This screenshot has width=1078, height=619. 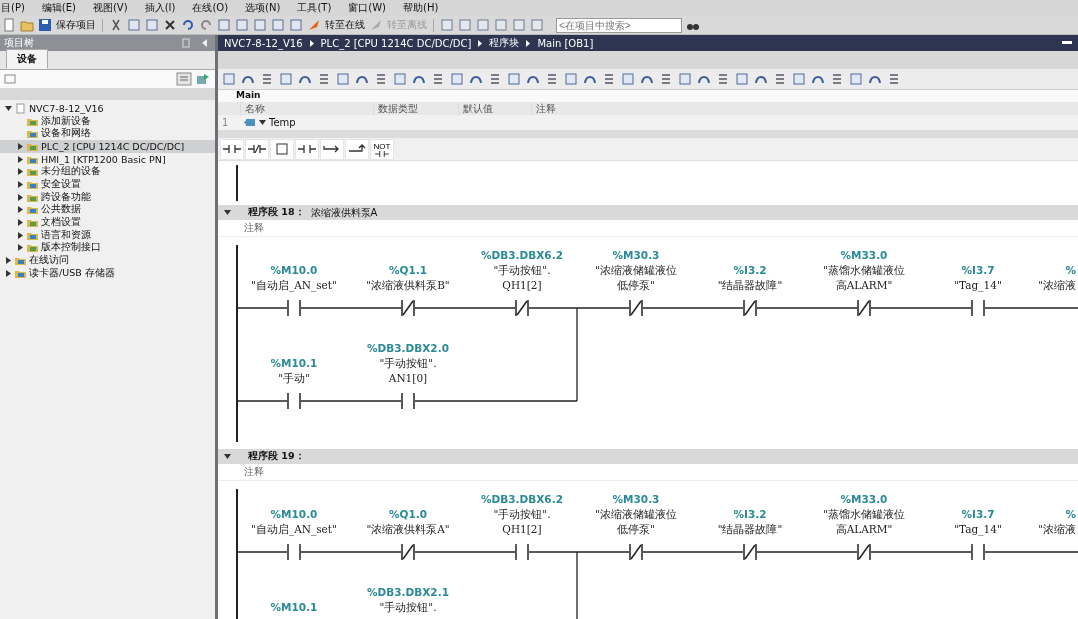 What do you see at coordinates (262, 308) in the screenshot?
I see `rung-line` at bounding box center [262, 308].